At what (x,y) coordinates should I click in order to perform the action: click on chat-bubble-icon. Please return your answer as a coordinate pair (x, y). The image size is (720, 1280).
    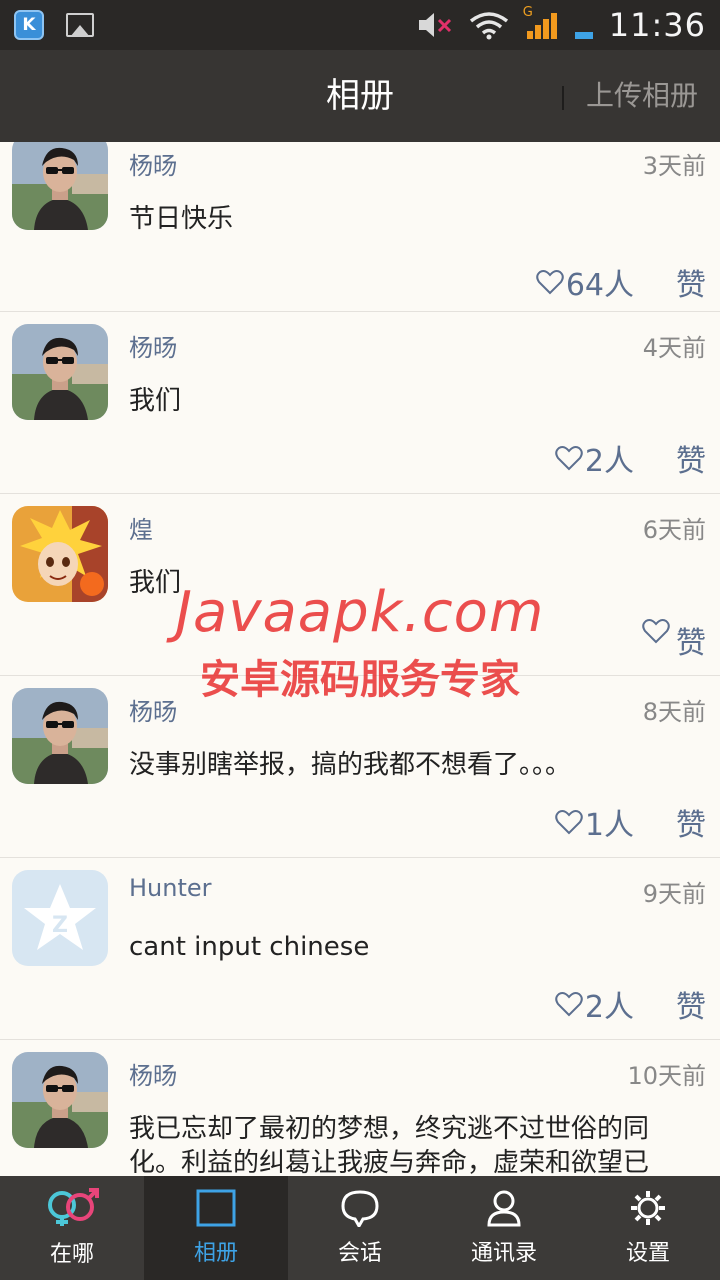
    Looking at the image, I should click on (360, 1208).